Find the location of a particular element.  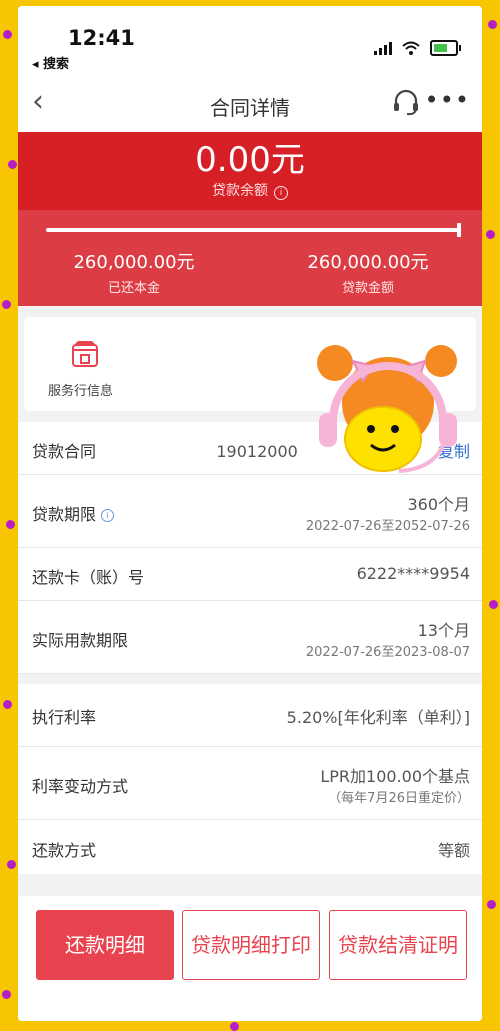

more-icon: ••• is located at coordinates (447, 100).